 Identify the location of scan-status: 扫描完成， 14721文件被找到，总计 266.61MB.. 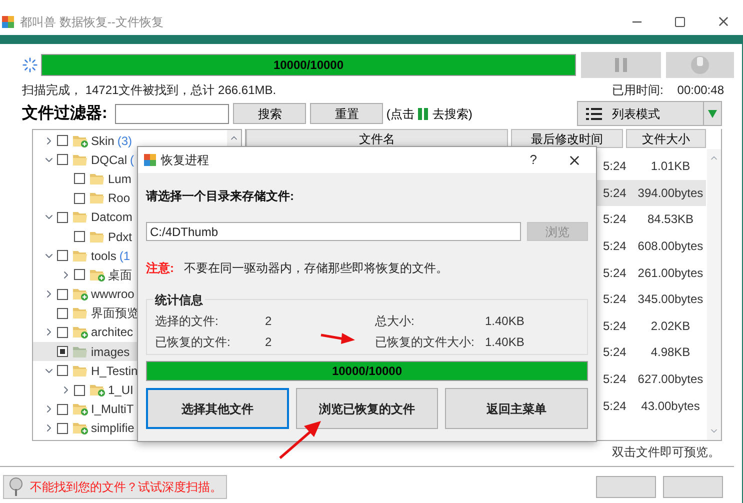
(149, 90).